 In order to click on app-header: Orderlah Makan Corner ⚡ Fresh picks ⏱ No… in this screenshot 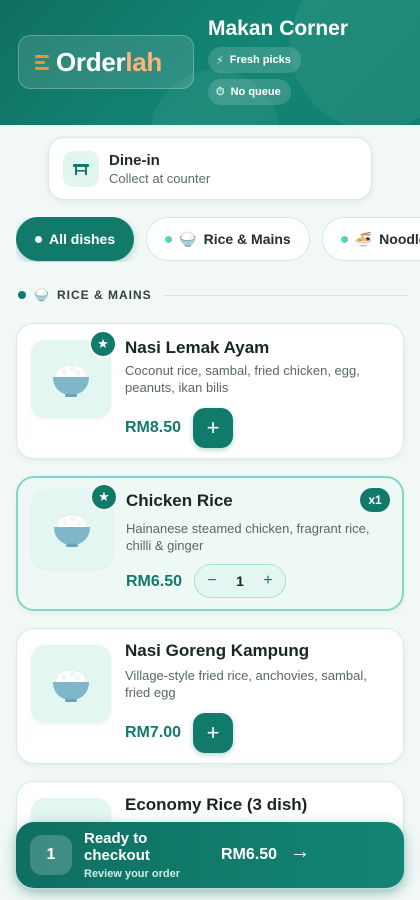, I will do `click(210, 62)`.